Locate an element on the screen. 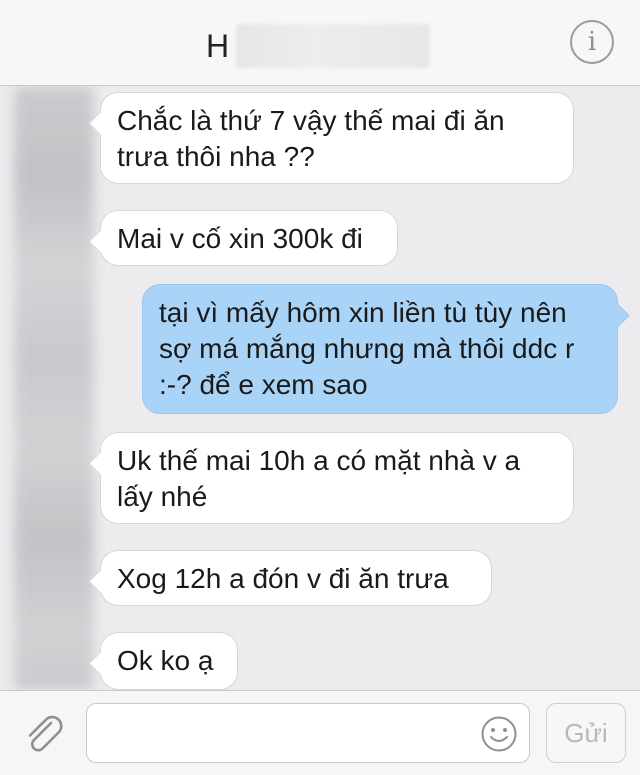 This screenshot has height=775, width=640. chat-header: H i is located at coordinates (320, 43).